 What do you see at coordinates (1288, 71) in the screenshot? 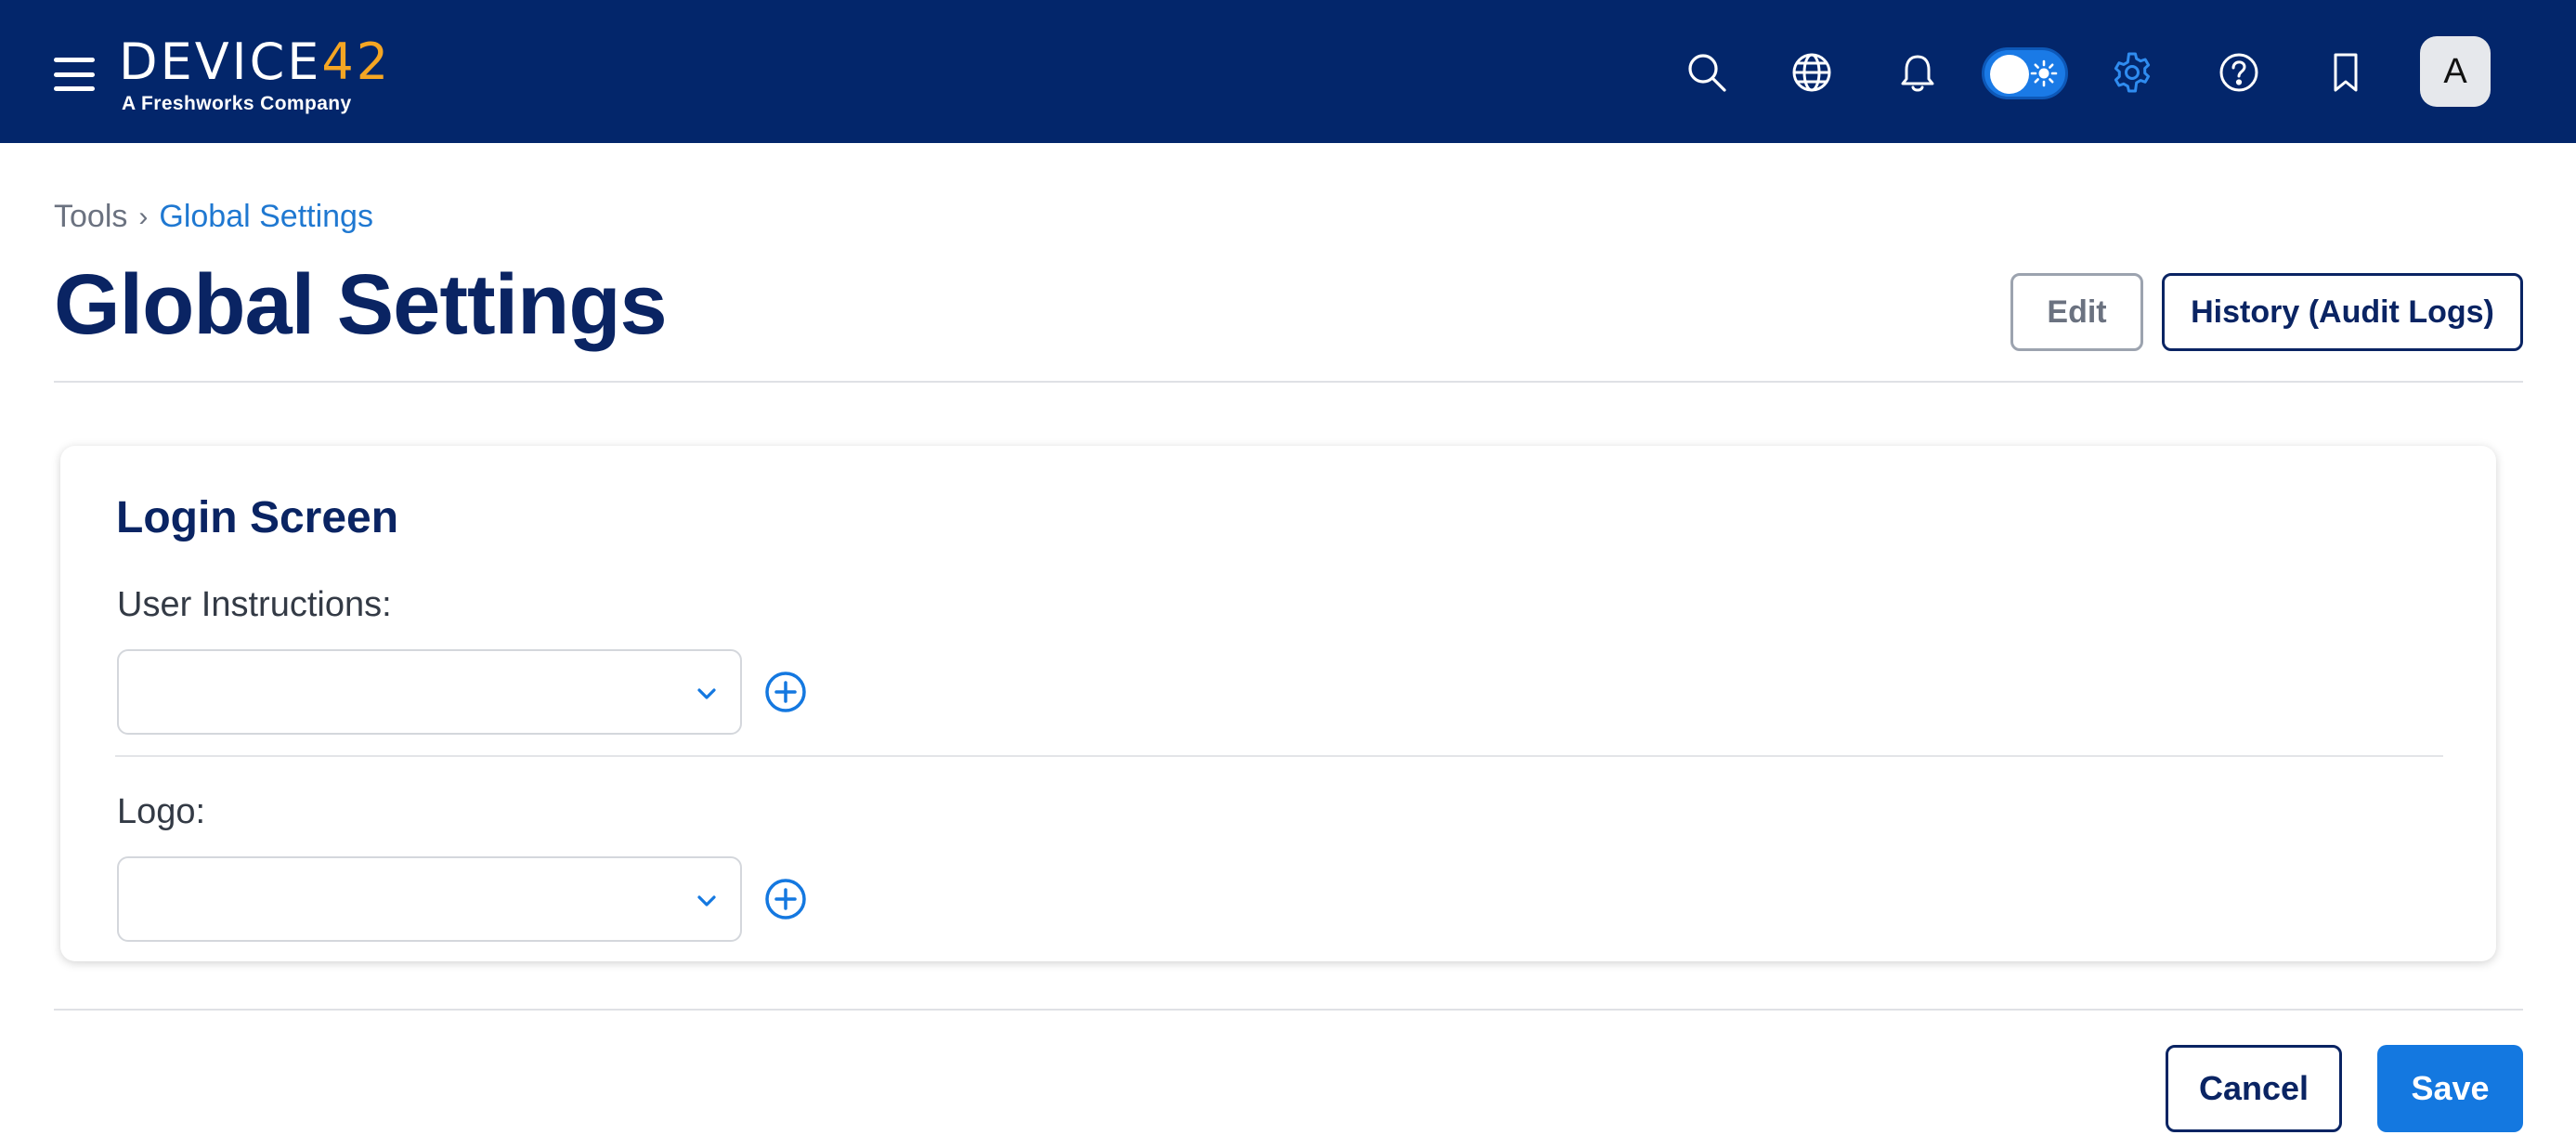
I see `top-navigation-bar: DEVICE42 A Freshworks Company A` at bounding box center [1288, 71].